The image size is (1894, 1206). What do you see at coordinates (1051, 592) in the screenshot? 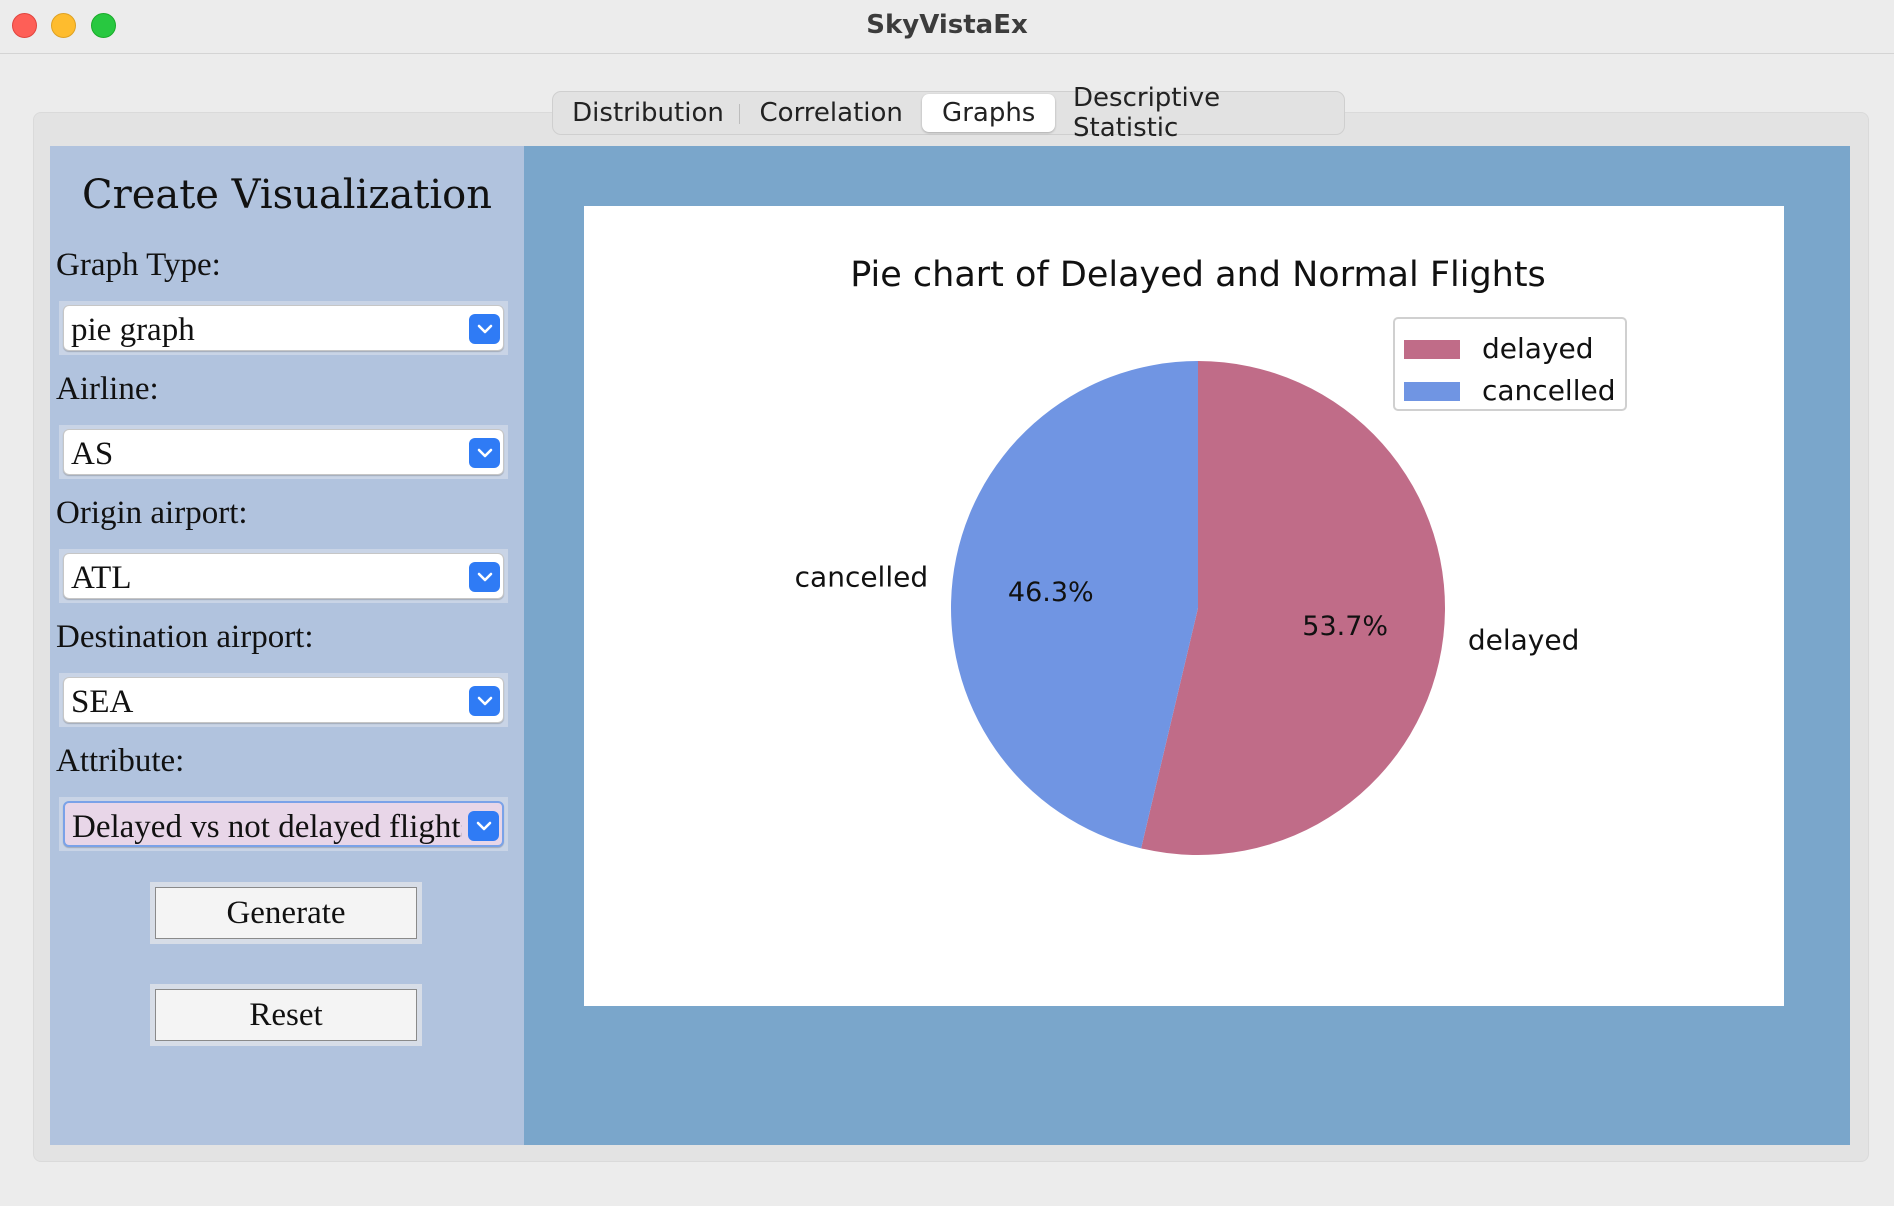
I see `pie-value-label: 46.3%` at bounding box center [1051, 592].